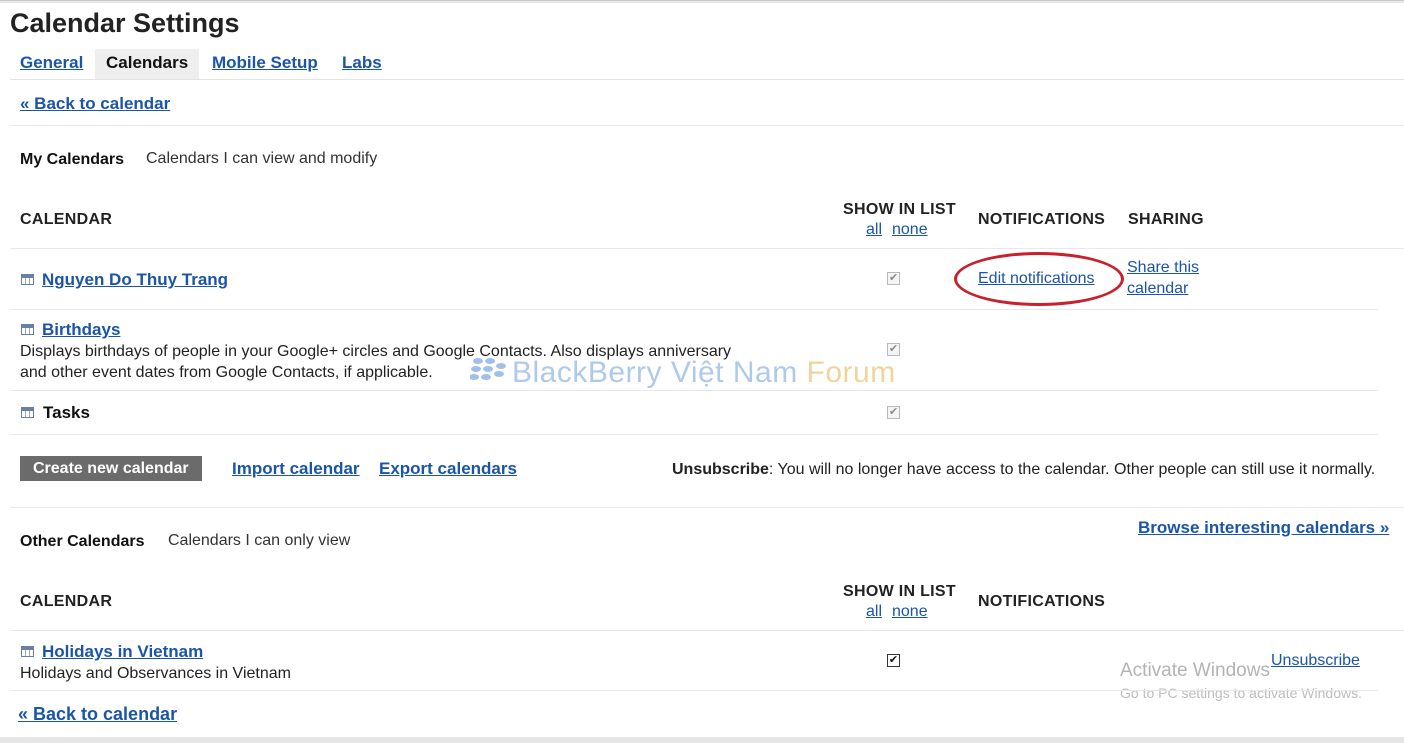  What do you see at coordinates (259, 540) in the screenshot?
I see `other-calendars-subtitle: Calendars I can only view` at bounding box center [259, 540].